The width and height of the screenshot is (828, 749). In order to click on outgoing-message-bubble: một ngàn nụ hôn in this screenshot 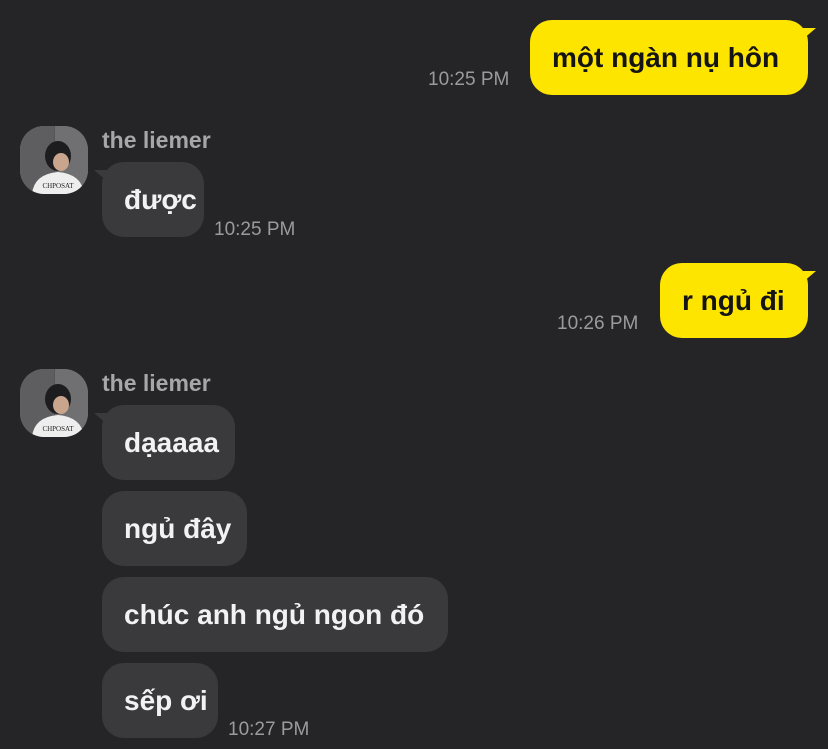, I will do `click(673, 57)`.